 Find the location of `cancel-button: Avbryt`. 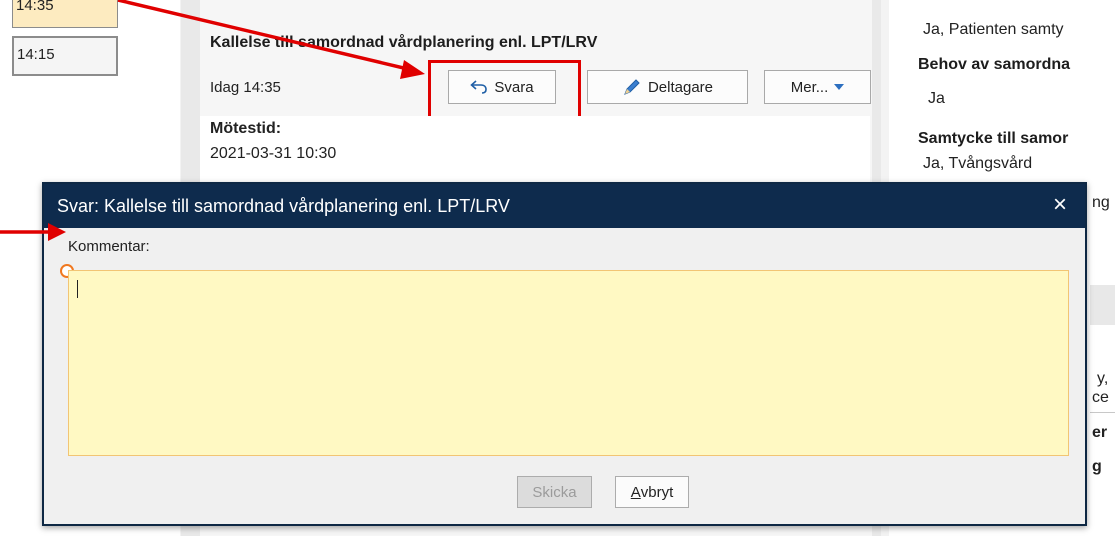

cancel-button: Avbryt is located at coordinates (652, 492).